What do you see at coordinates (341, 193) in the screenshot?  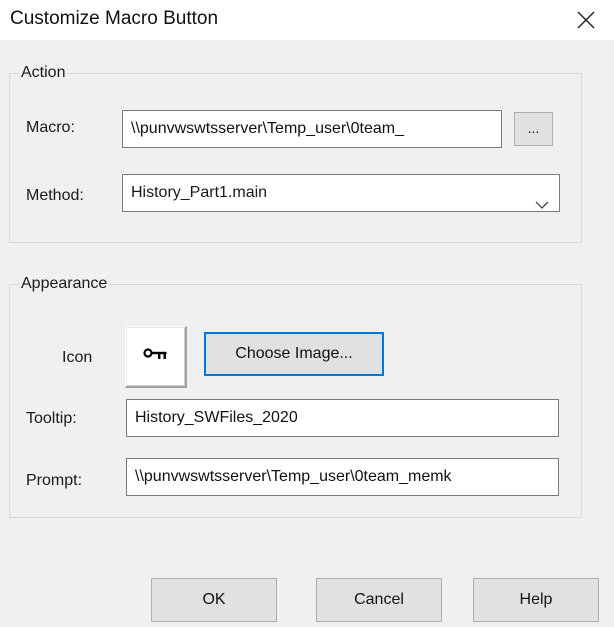 I see `method-dropdown: History_Part1.main` at bounding box center [341, 193].